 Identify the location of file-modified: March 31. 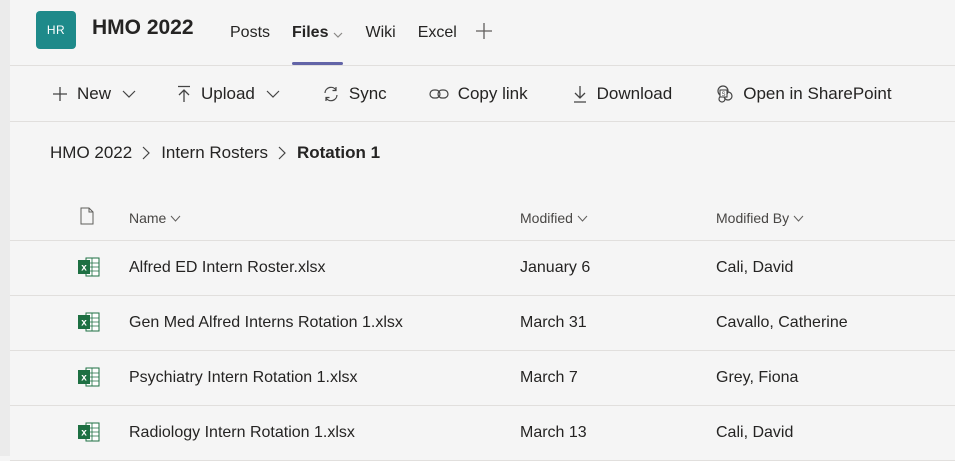
(553, 322).